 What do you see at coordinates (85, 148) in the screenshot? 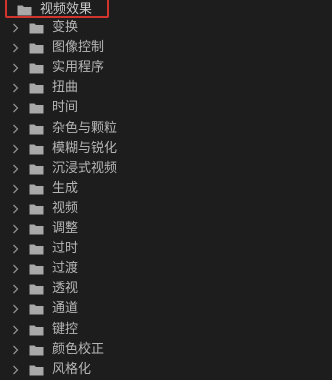
I see `folder-label: 模糊与锐化` at bounding box center [85, 148].